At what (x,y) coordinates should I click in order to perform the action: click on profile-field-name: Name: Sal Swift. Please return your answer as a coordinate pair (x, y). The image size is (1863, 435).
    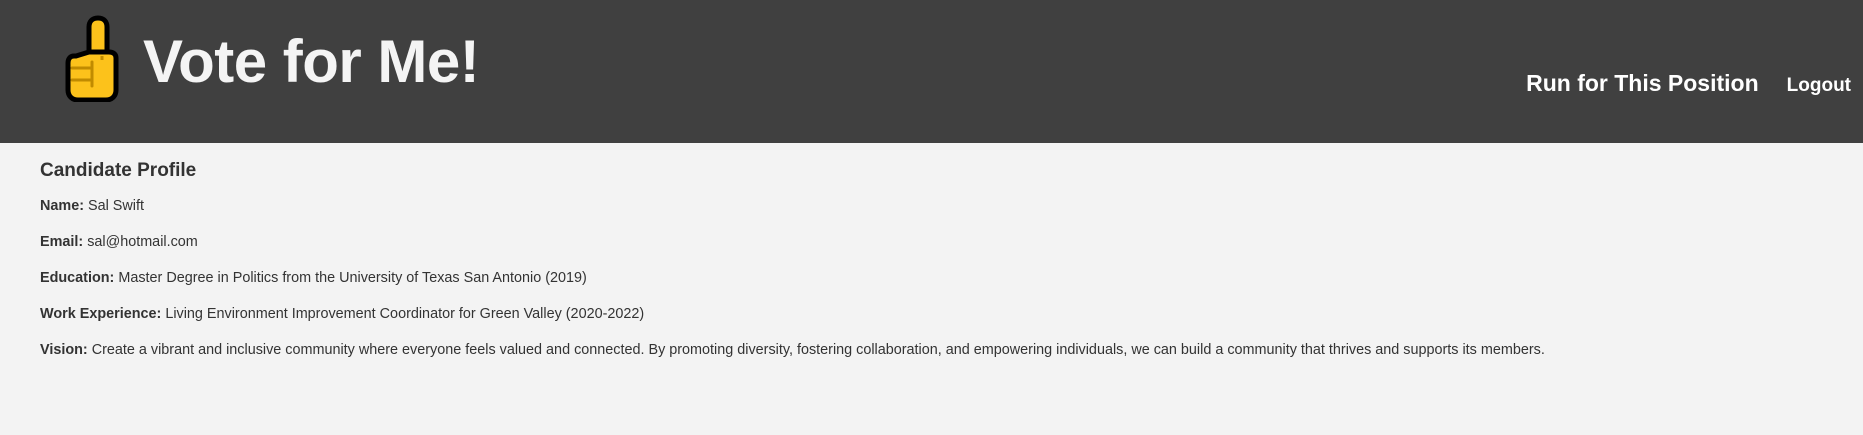
    Looking at the image, I should click on (940, 206).